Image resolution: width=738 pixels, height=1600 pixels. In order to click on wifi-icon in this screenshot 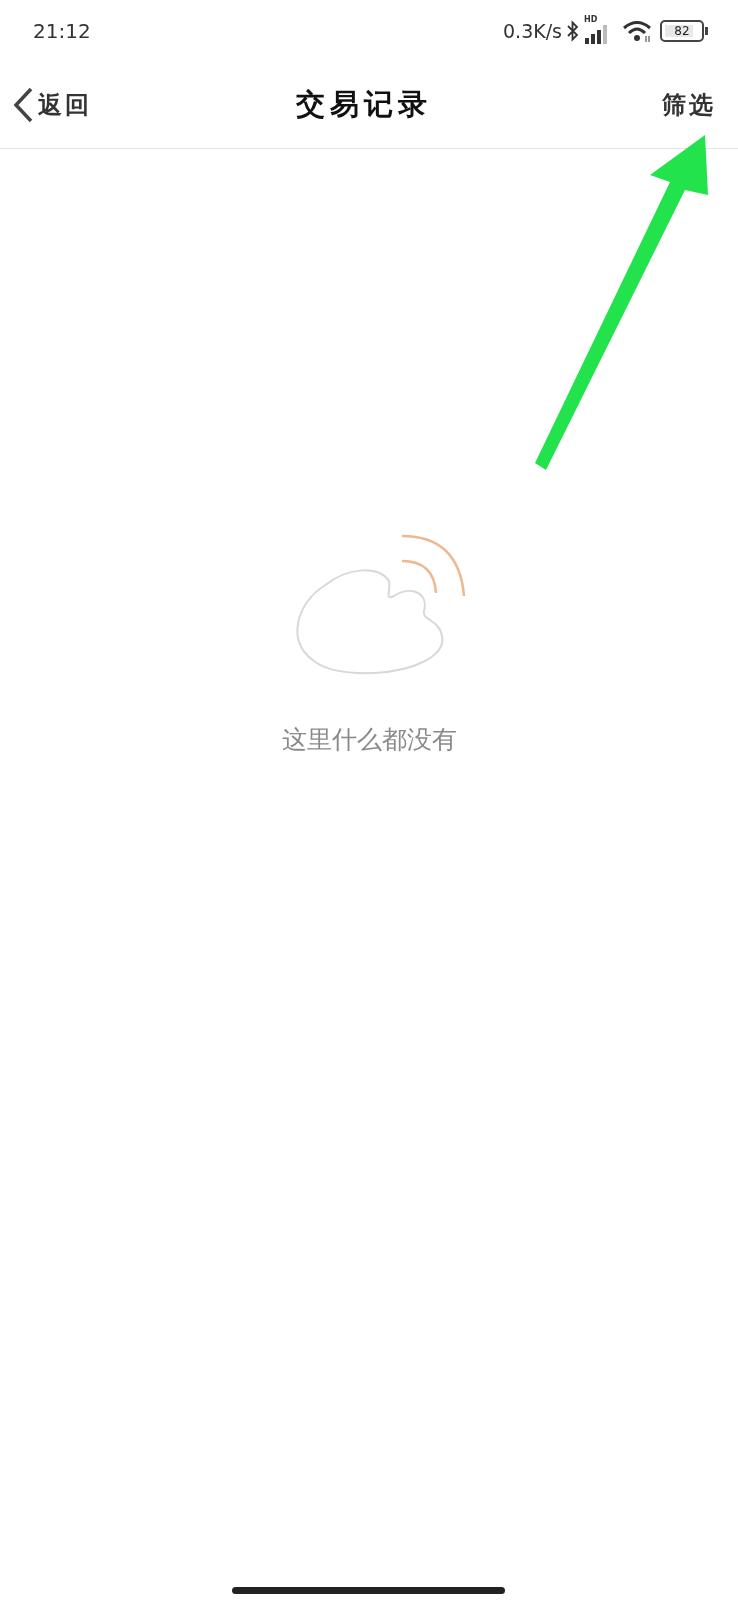, I will do `click(637, 31)`.